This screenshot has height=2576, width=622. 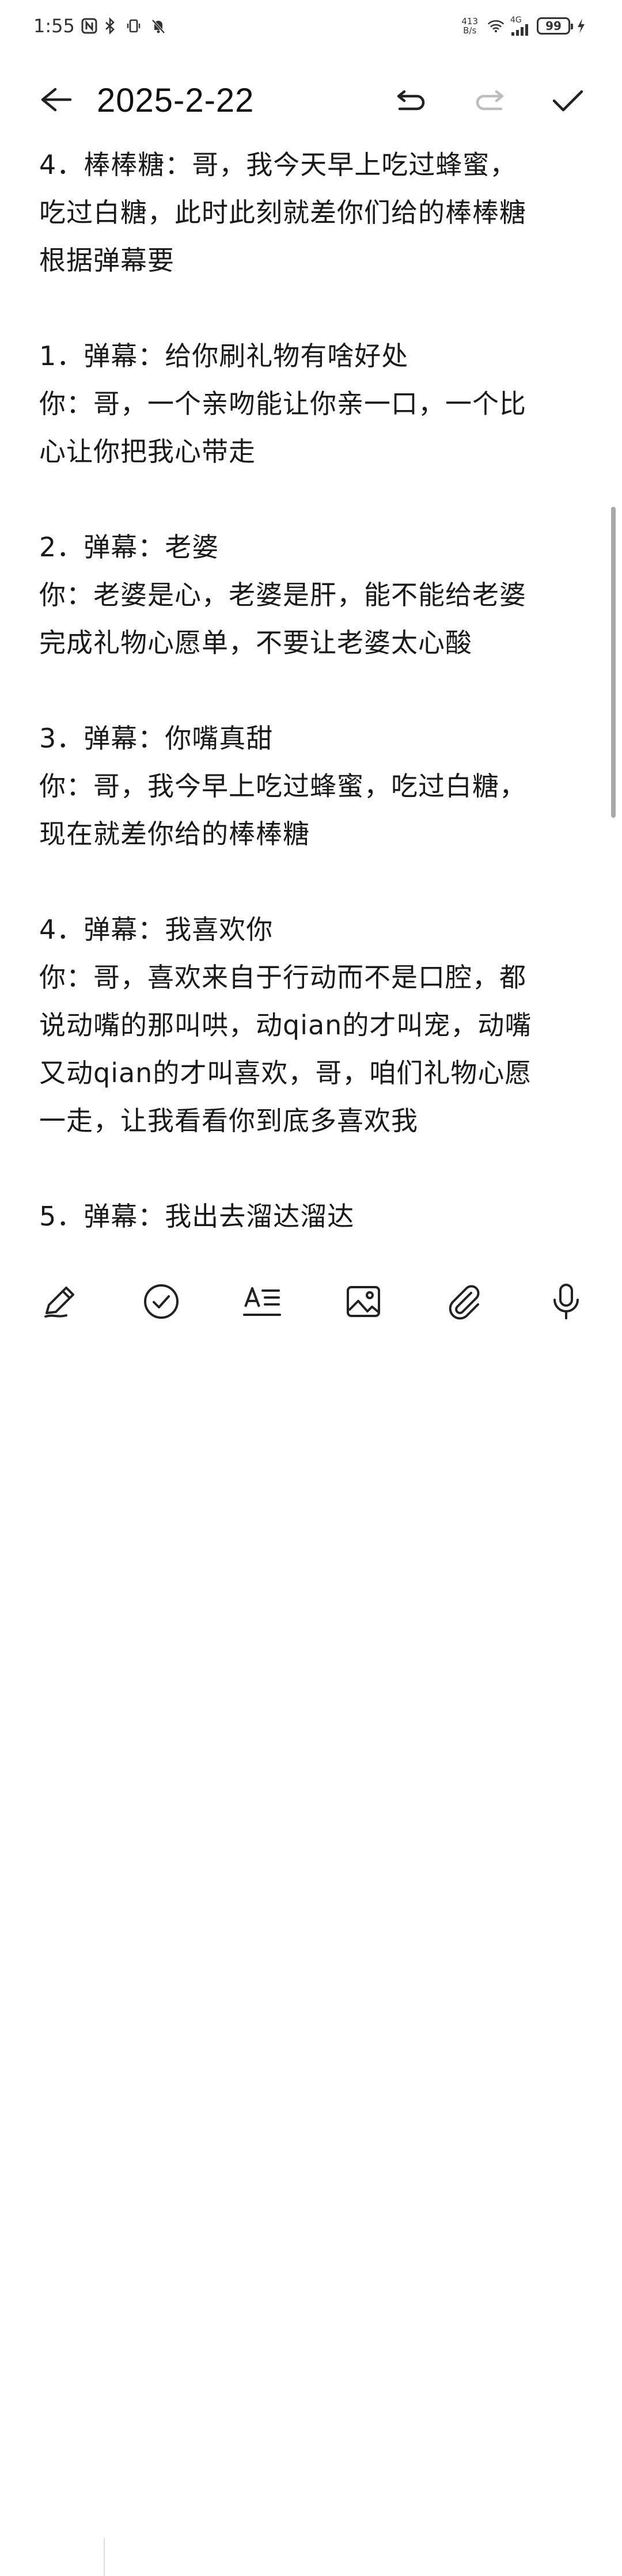 I want to click on vibrate-icon, so click(x=135, y=26).